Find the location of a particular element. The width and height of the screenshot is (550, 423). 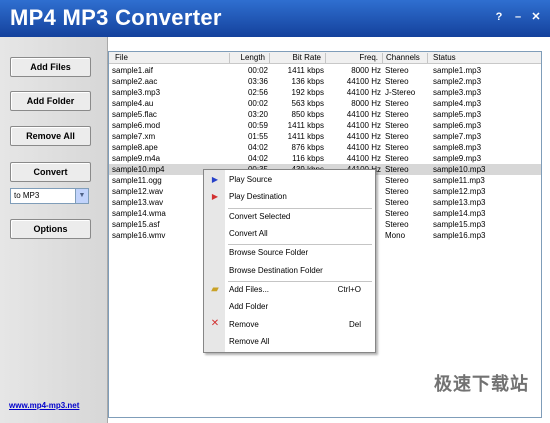

column-header-file: File is located at coordinates (121, 58).